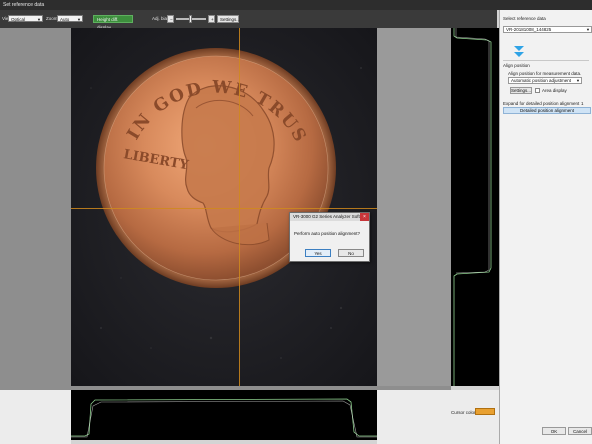 The width and height of the screenshot is (592, 444). Describe the element at coordinates (211, 19) in the screenshot. I see `adj-increase-button: +` at that location.